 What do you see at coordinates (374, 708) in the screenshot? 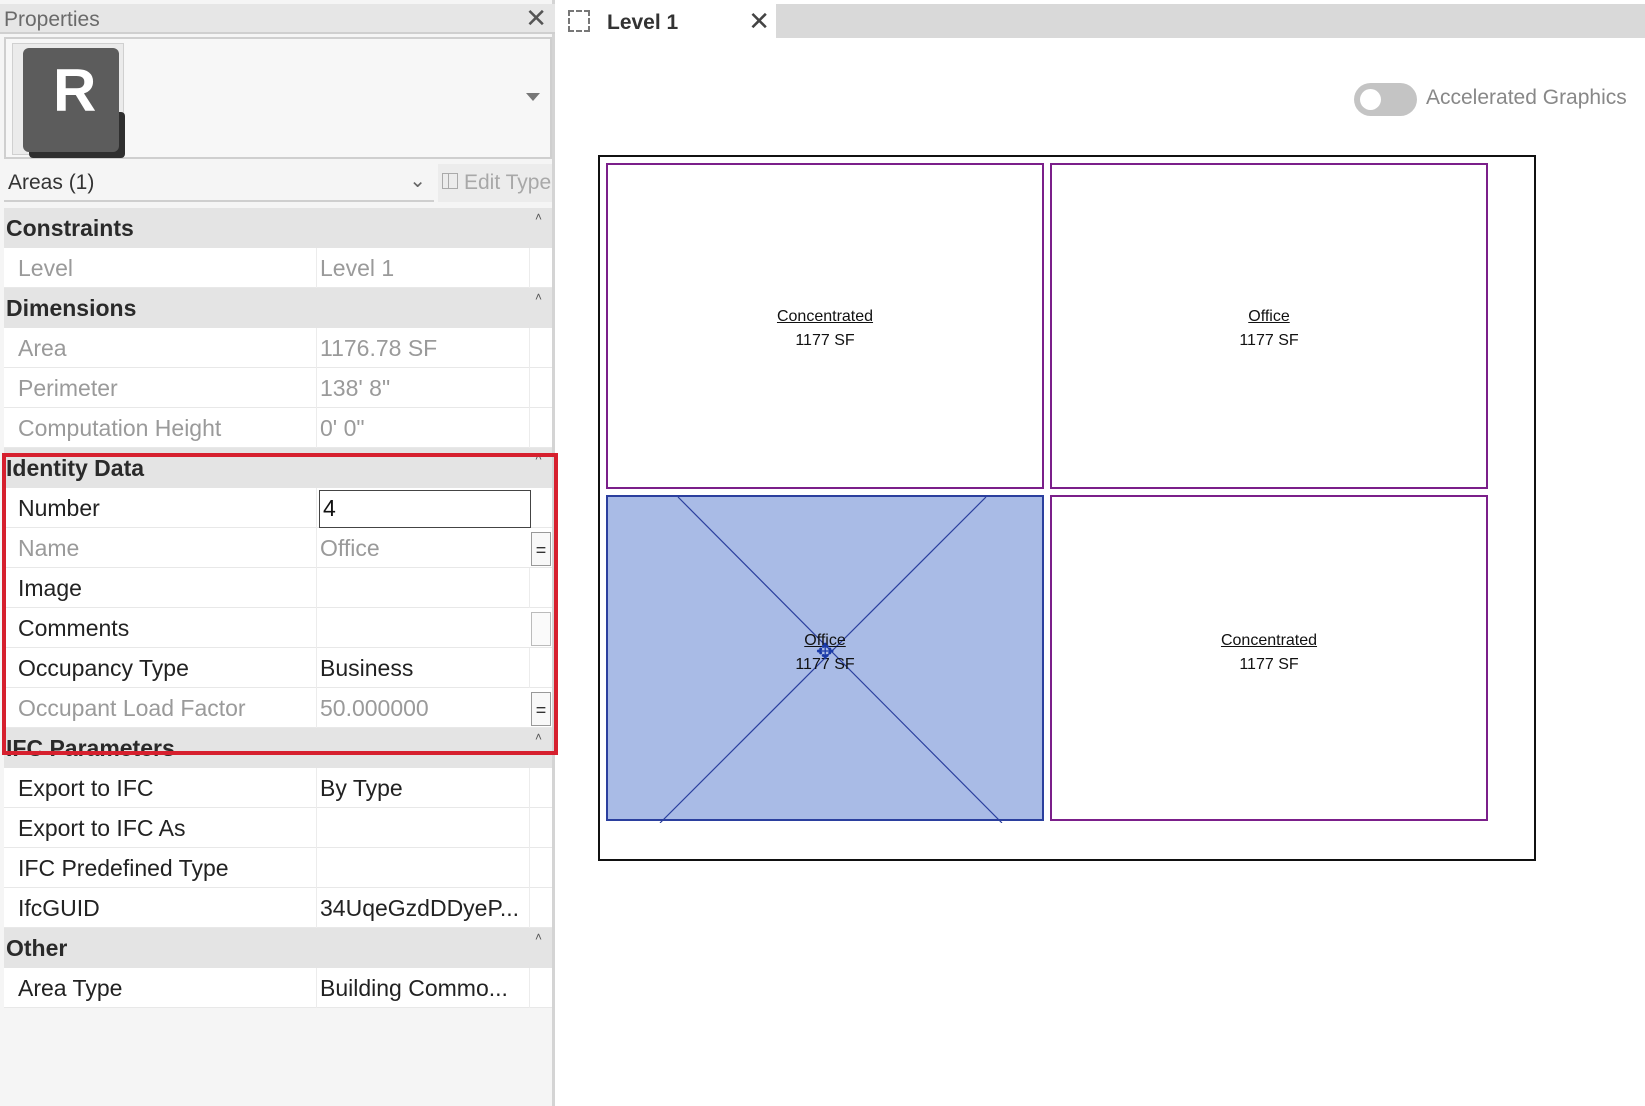
I see `property-value: 50.000000` at bounding box center [374, 708].